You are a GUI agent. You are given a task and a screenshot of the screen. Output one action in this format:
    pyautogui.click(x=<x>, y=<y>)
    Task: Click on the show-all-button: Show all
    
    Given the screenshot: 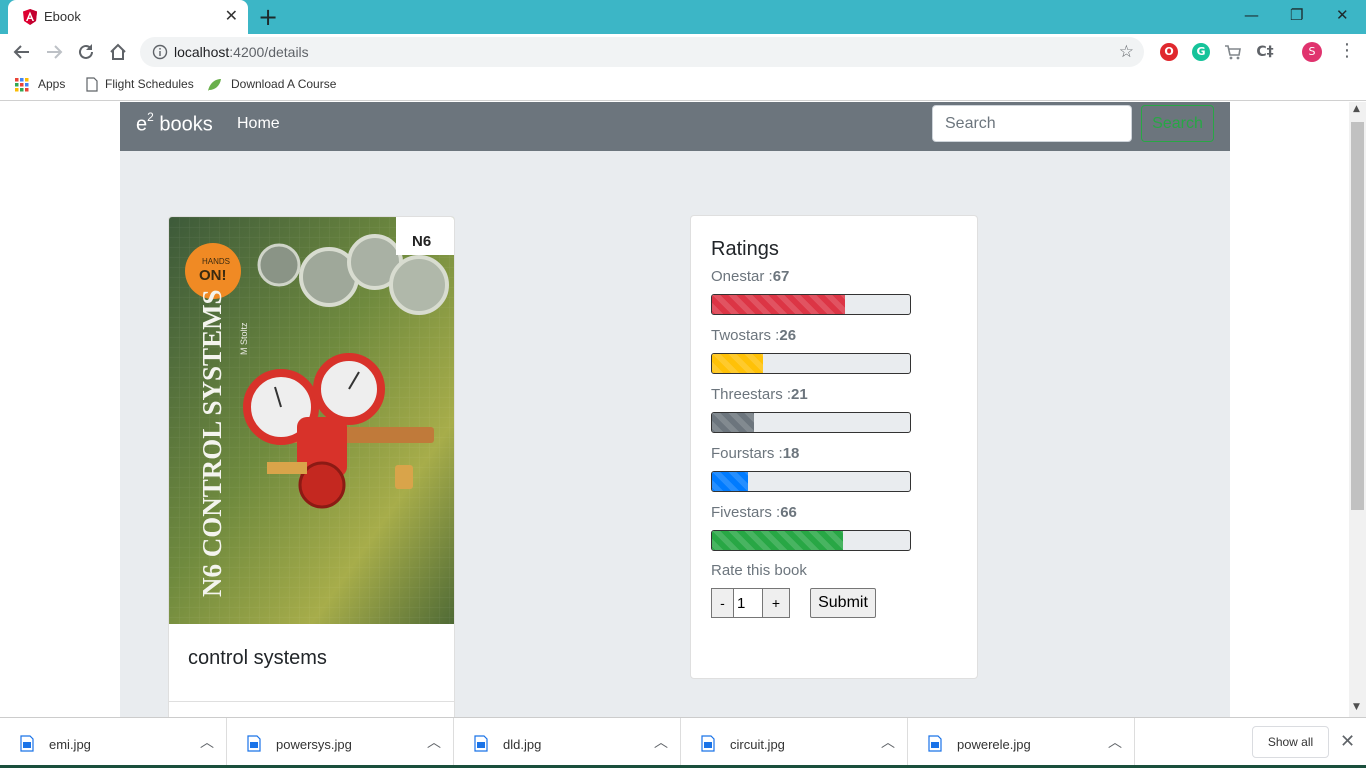 What is the action you would take?
    pyautogui.click(x=1290, y=742)
    